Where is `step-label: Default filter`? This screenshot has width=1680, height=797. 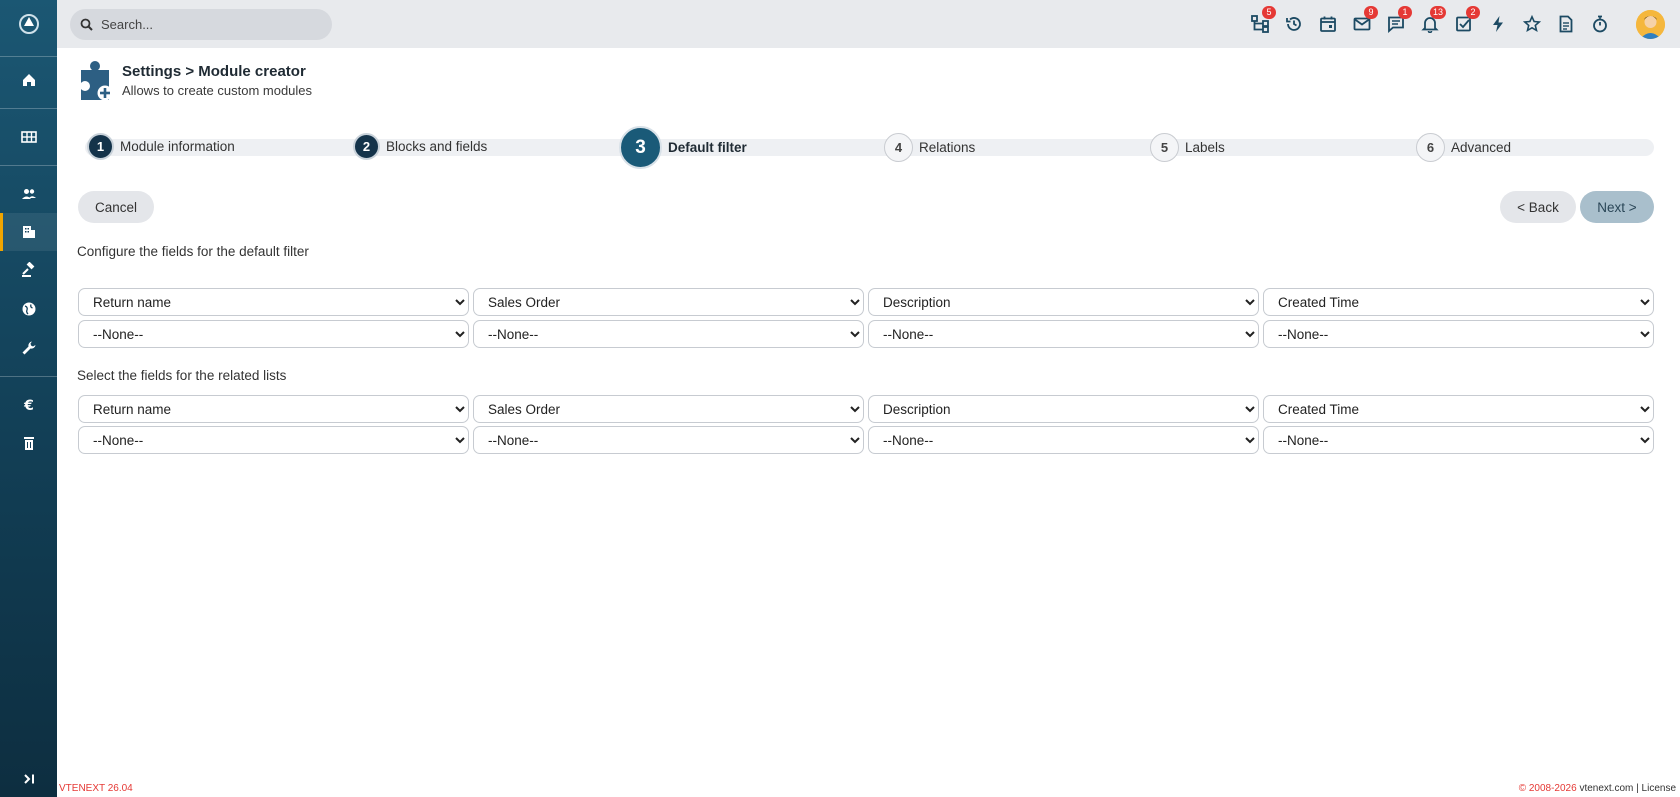 step-label: Default filter is located at coordinates (707, 147).